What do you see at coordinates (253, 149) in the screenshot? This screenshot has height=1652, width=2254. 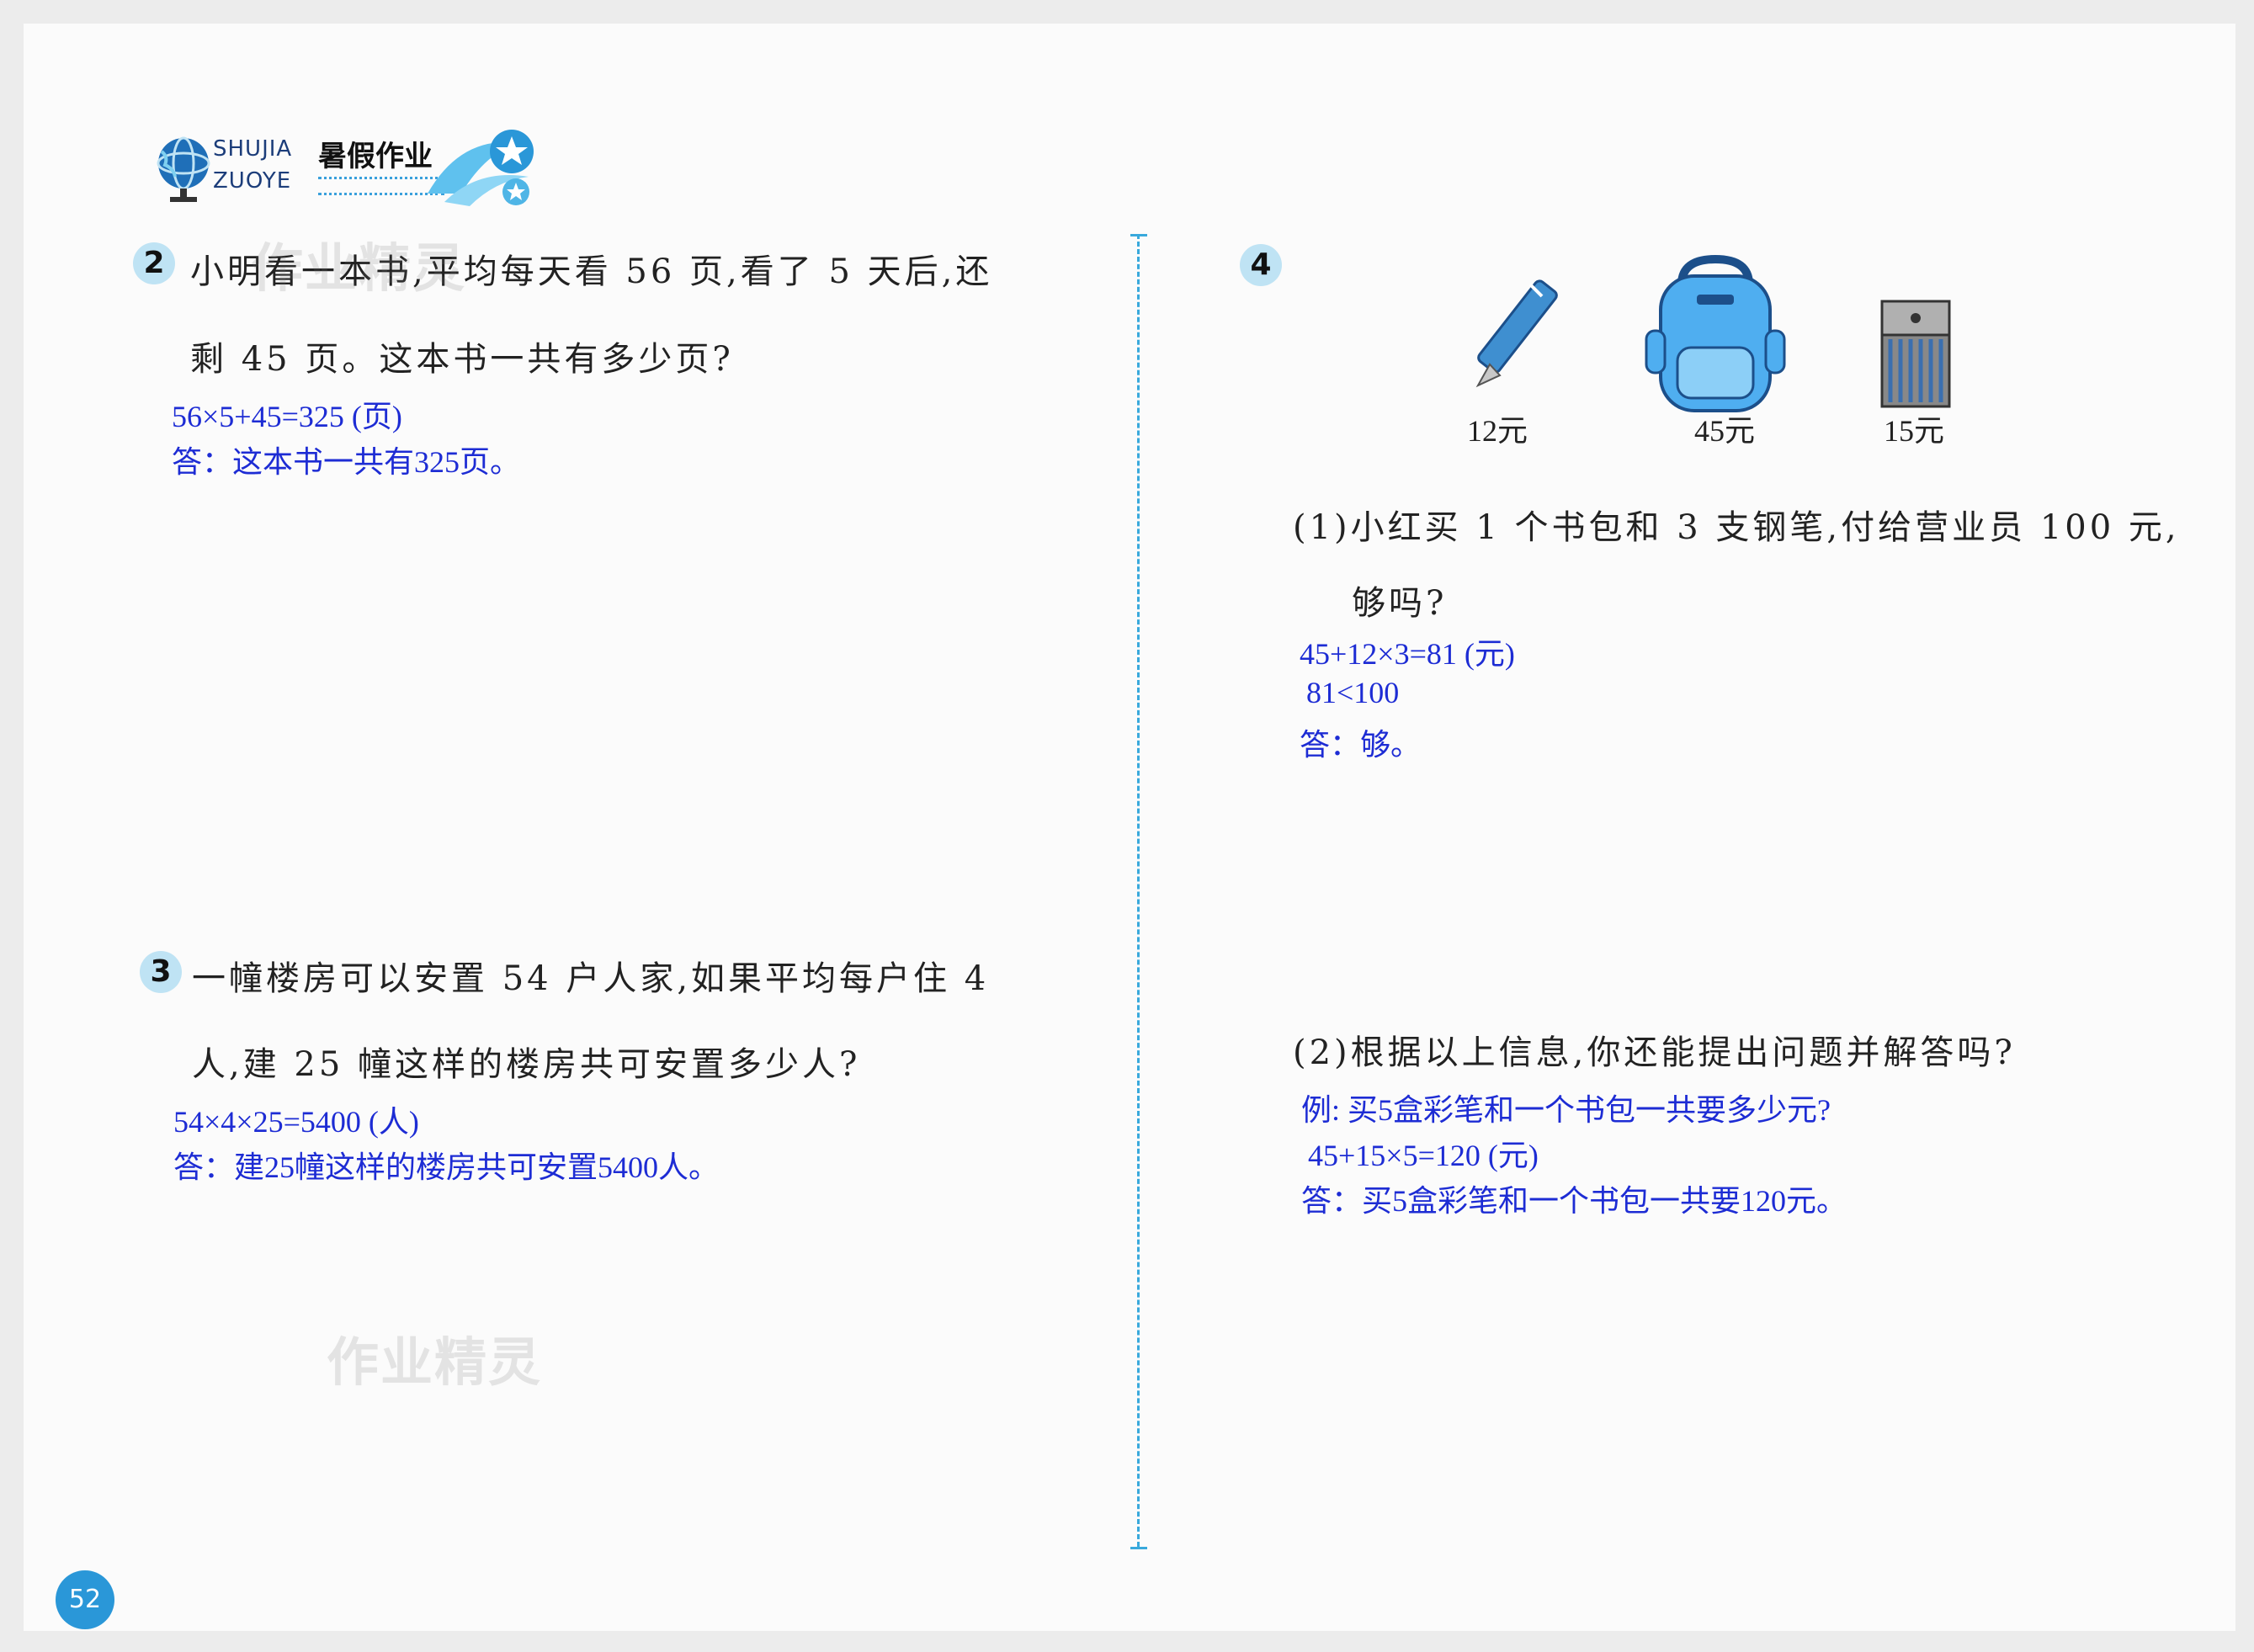 I see `brand-english-line1: SHUJIA` at bounding box center [253, 149].